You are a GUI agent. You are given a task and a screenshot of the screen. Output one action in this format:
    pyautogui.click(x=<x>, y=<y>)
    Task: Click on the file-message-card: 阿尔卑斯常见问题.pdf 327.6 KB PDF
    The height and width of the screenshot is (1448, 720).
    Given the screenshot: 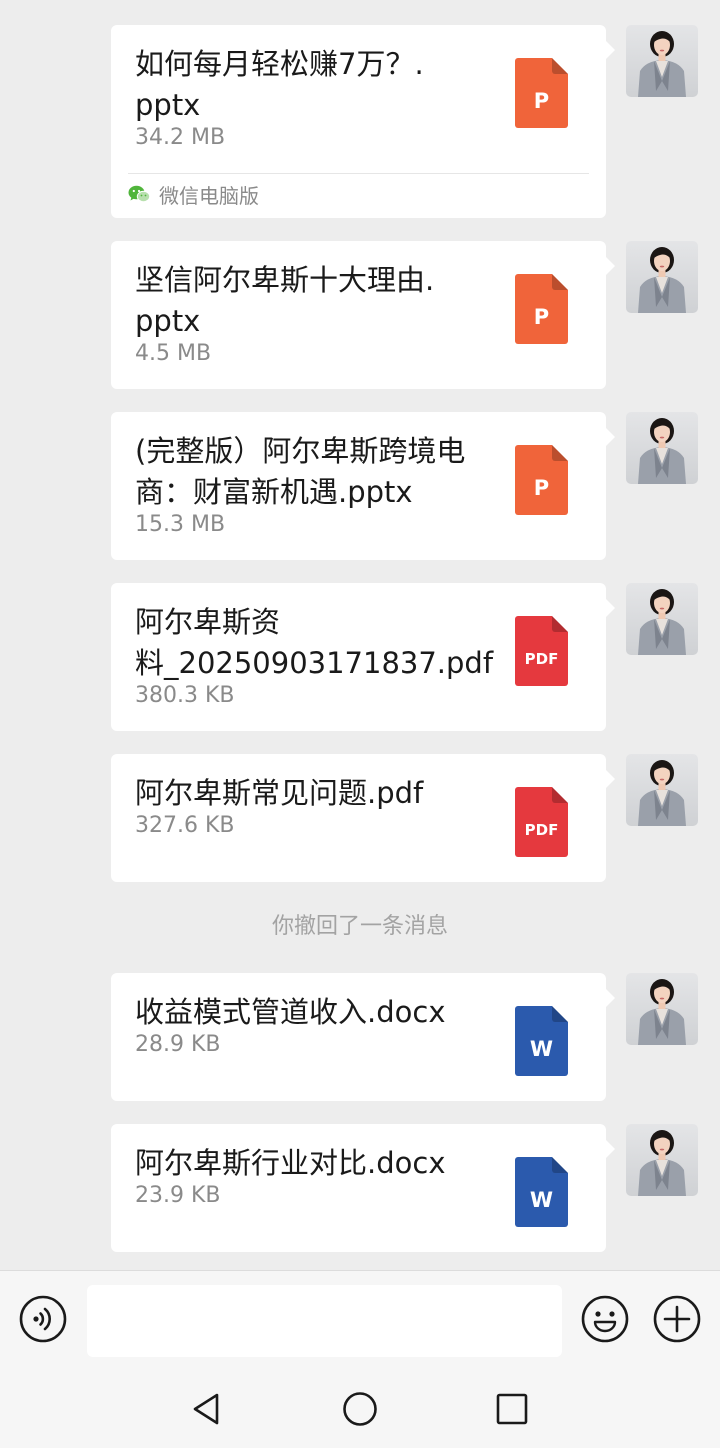 What is the action you would take?
    pyautogui.click(x=363, y=818)
    